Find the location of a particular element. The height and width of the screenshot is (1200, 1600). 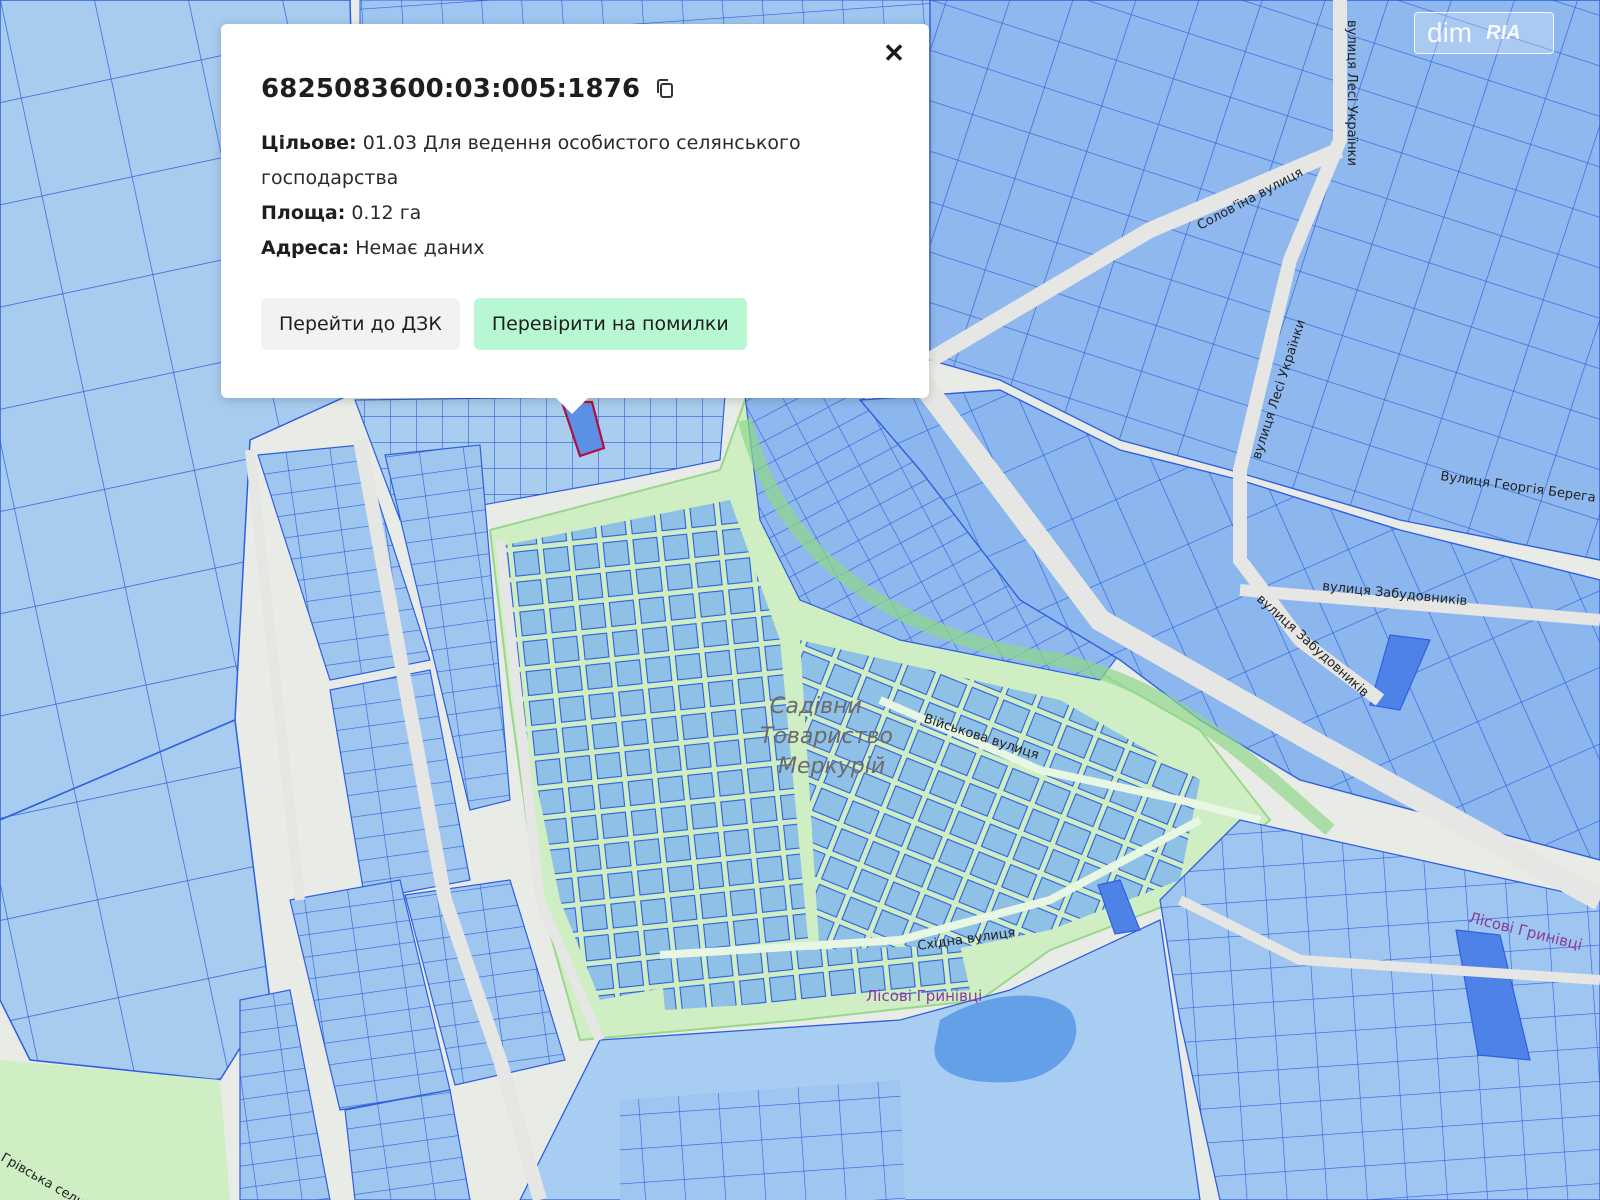

street-label-lesi-1: вулиця Лесі Українки is located at coordinates (1351, 93).